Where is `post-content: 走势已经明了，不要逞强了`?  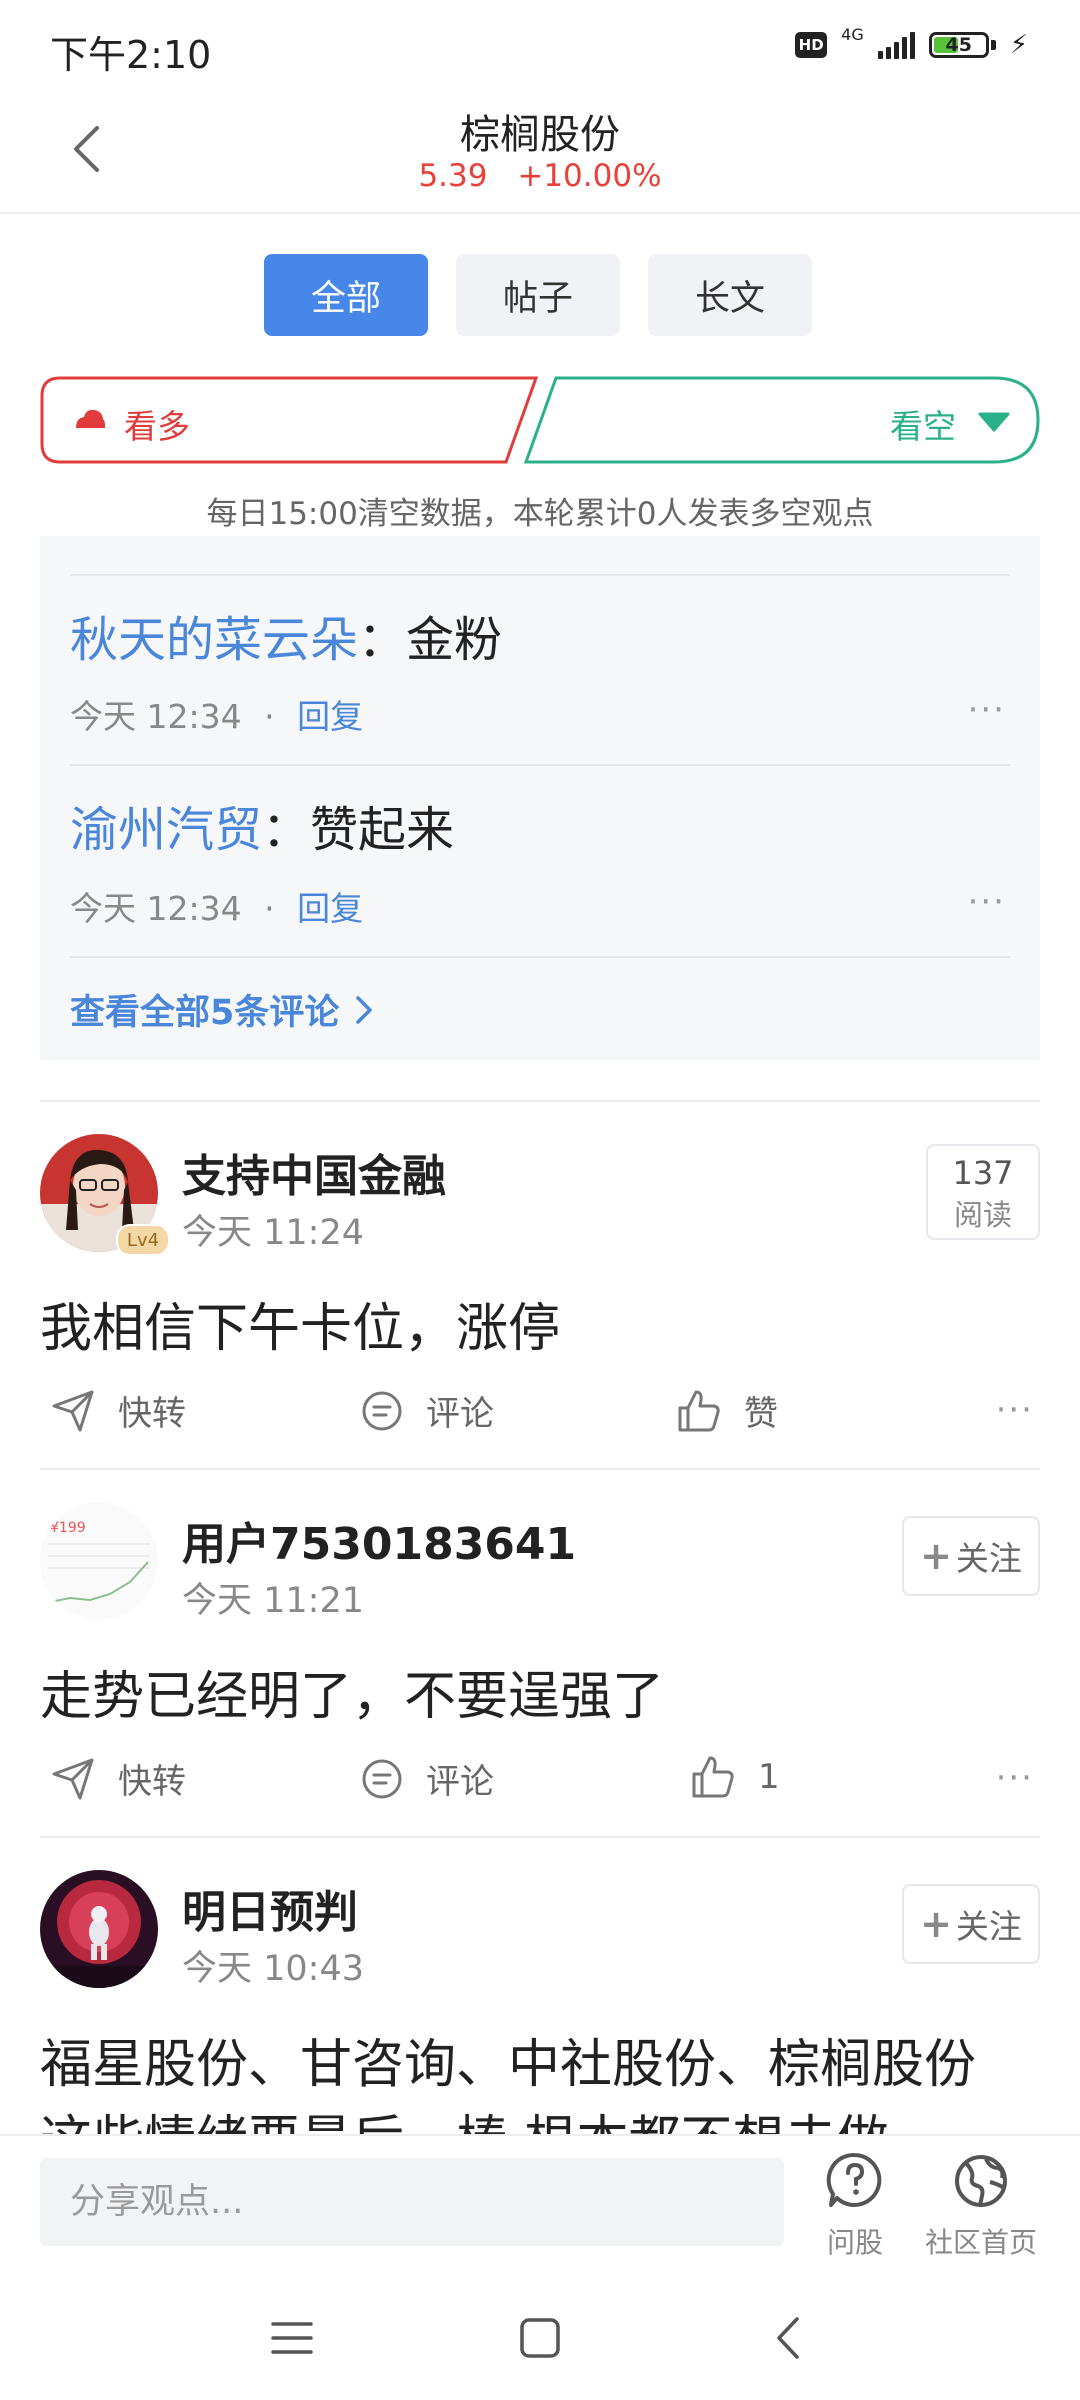
post-content: 走势已经明了，不要逞强了 is located at coordinates (352, 1691).